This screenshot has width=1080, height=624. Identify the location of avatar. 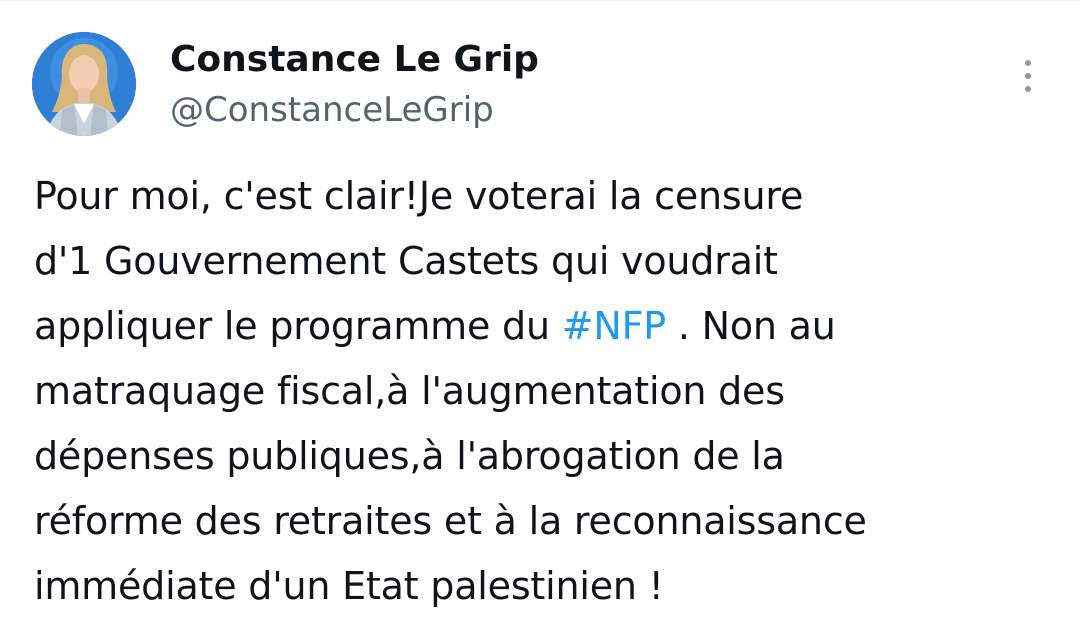
(84, 84).